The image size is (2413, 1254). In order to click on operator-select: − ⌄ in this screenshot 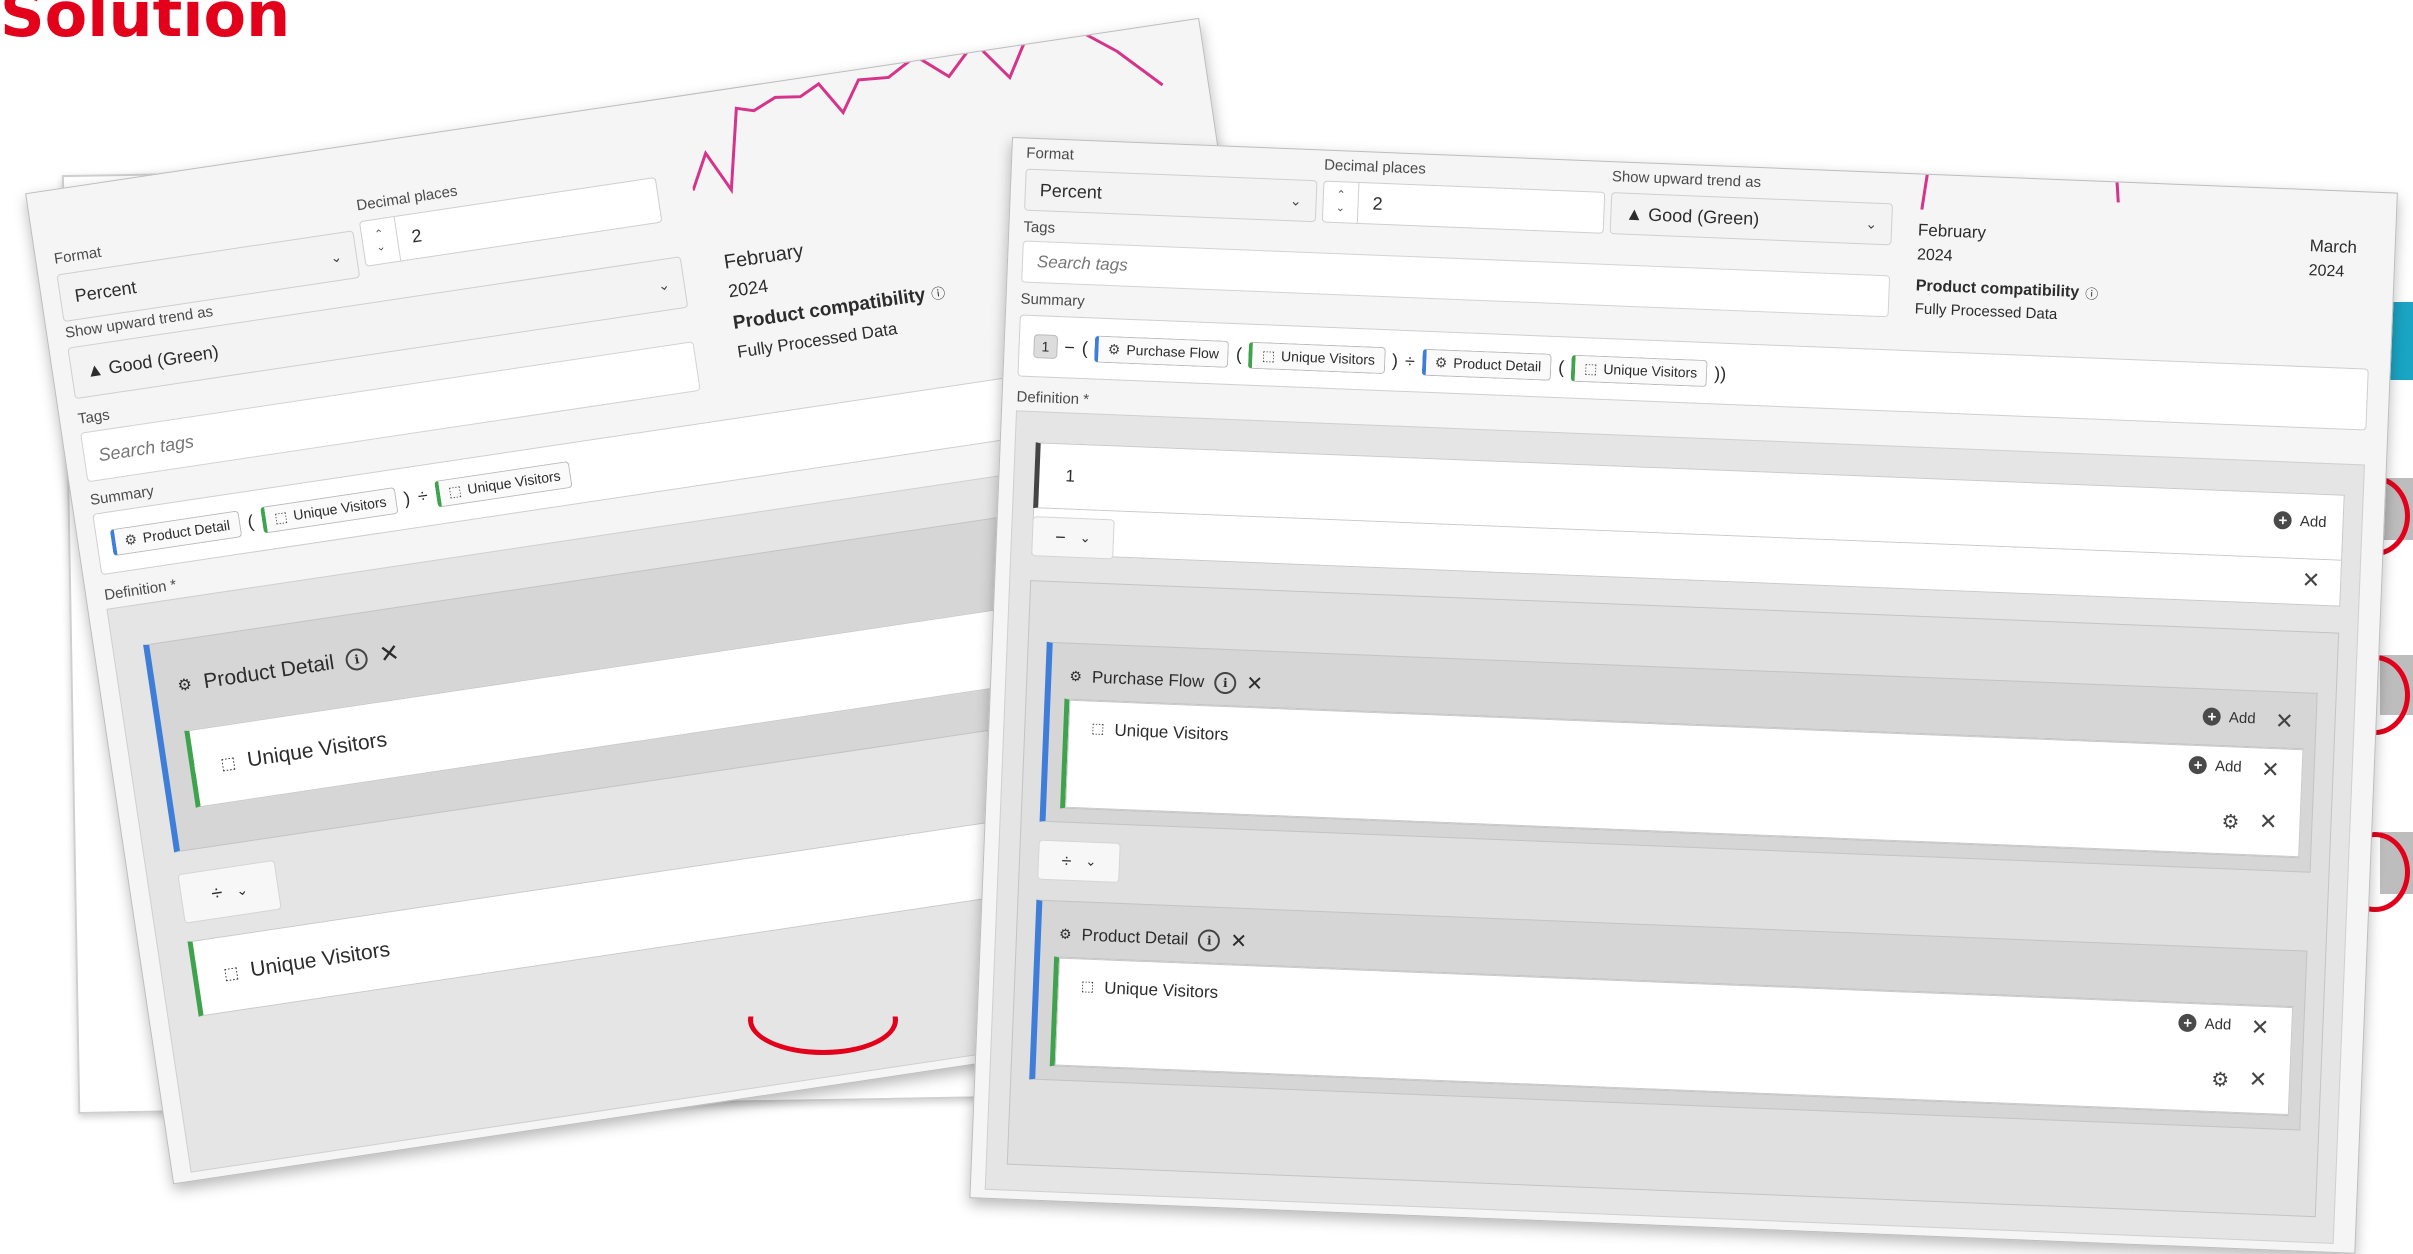, I will do `click(1073, 538)`.